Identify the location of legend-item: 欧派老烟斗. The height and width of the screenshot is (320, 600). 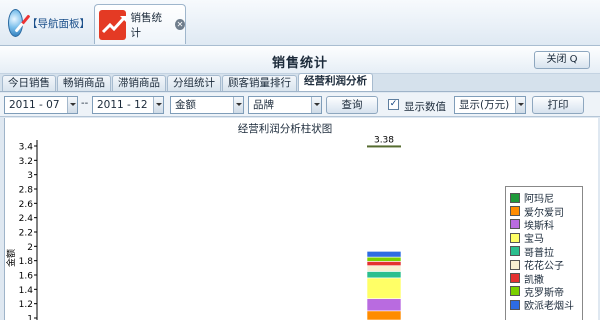
(546, 305).